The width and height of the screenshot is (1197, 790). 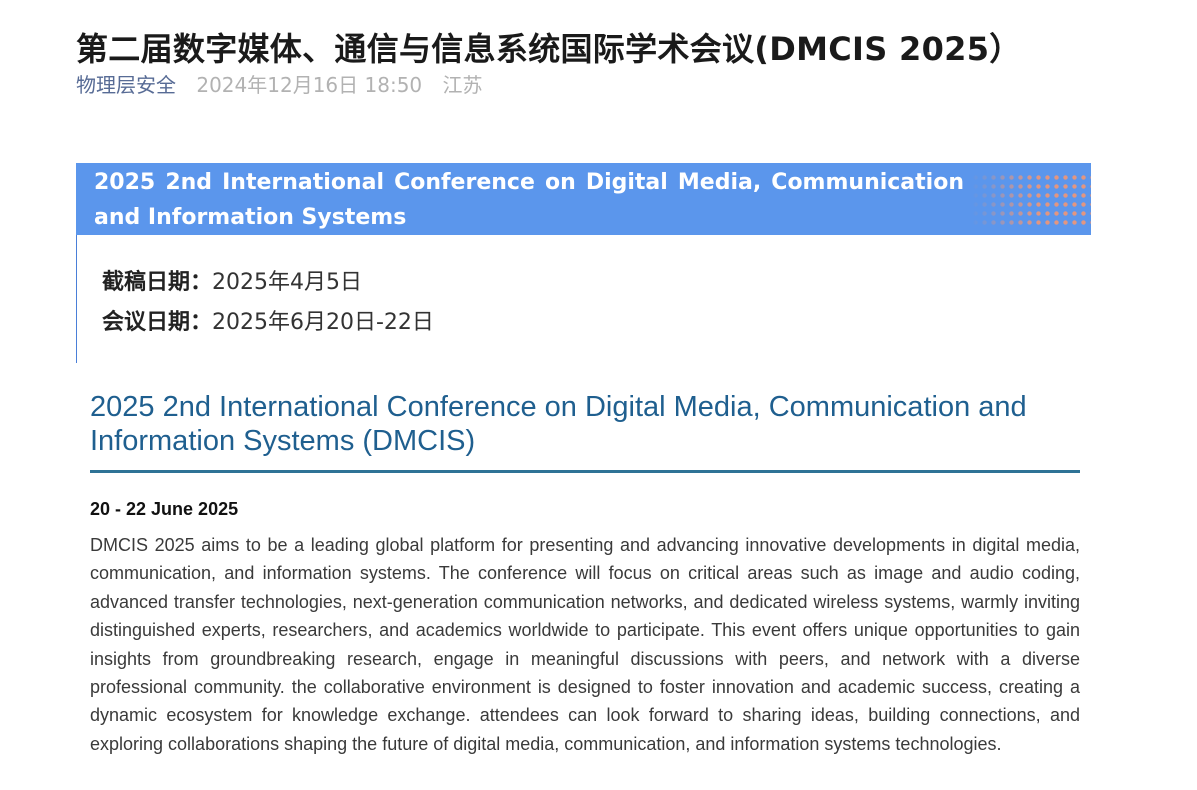 I want to click on dot-pattern-decoration, so click(x=1031, y=199).